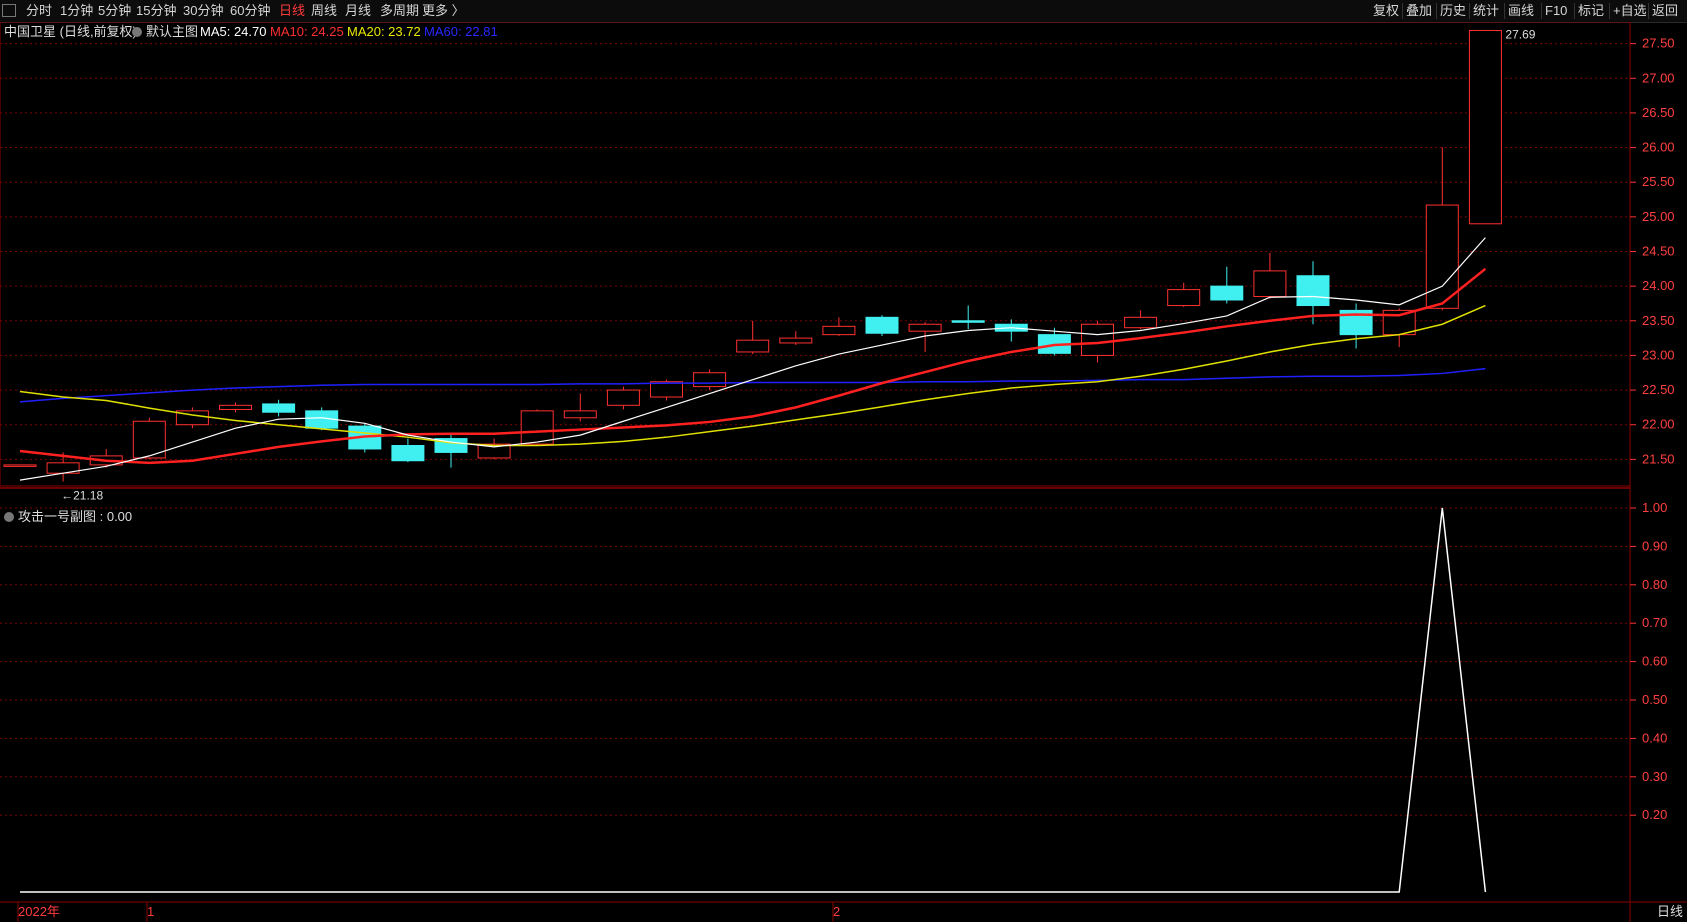 The image size is (1687, 922). I want to click on period-tab-4: 30分钟, so click(203, 11).